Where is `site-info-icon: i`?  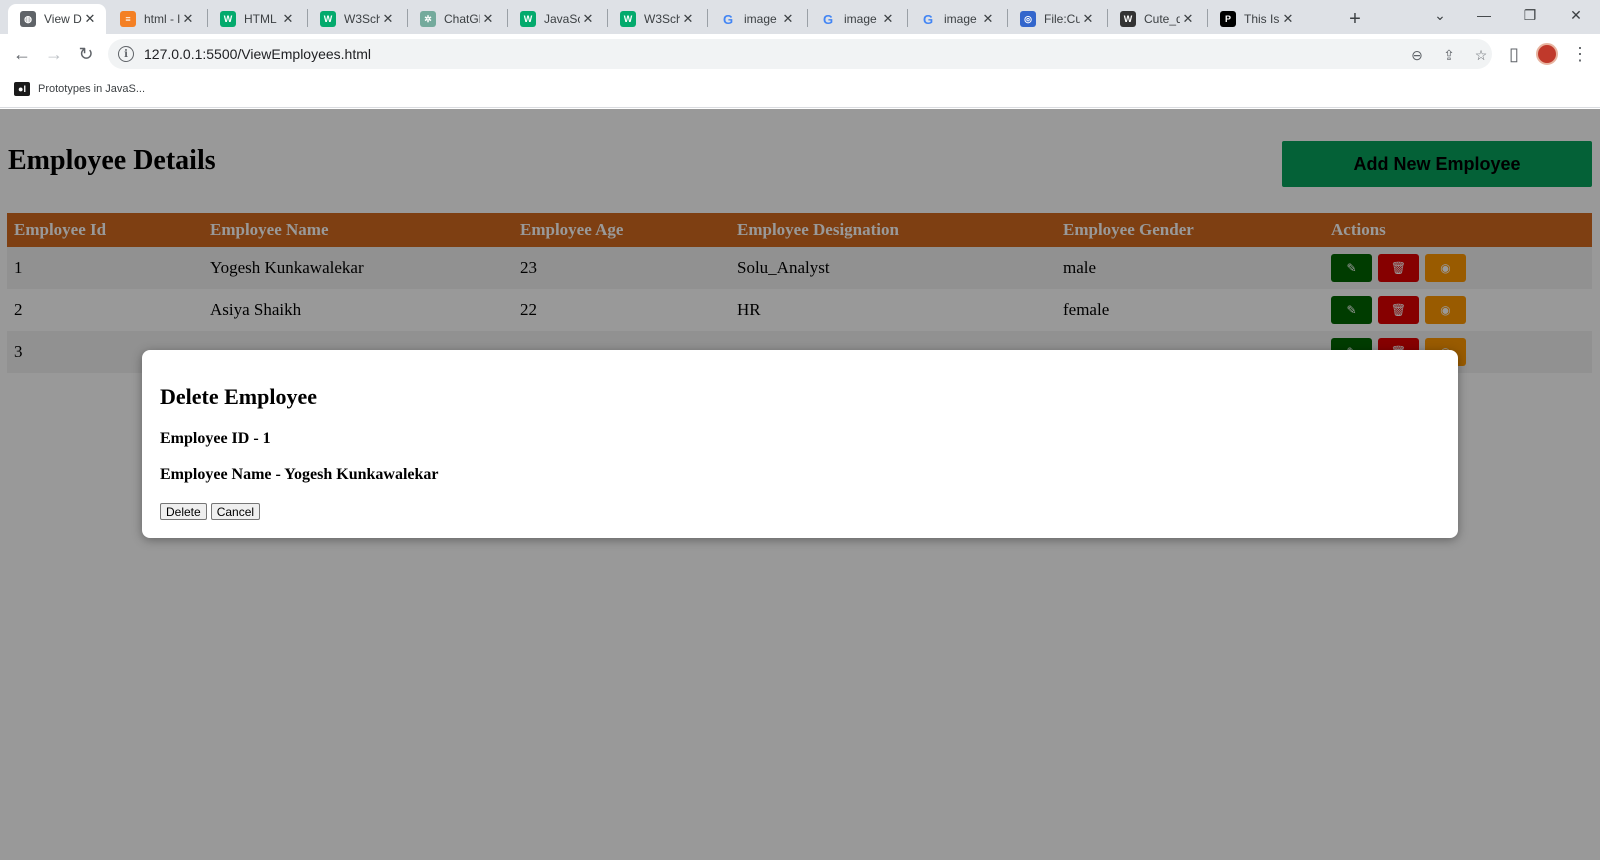
site-info-icon: i is located at coordinates (126, 54).